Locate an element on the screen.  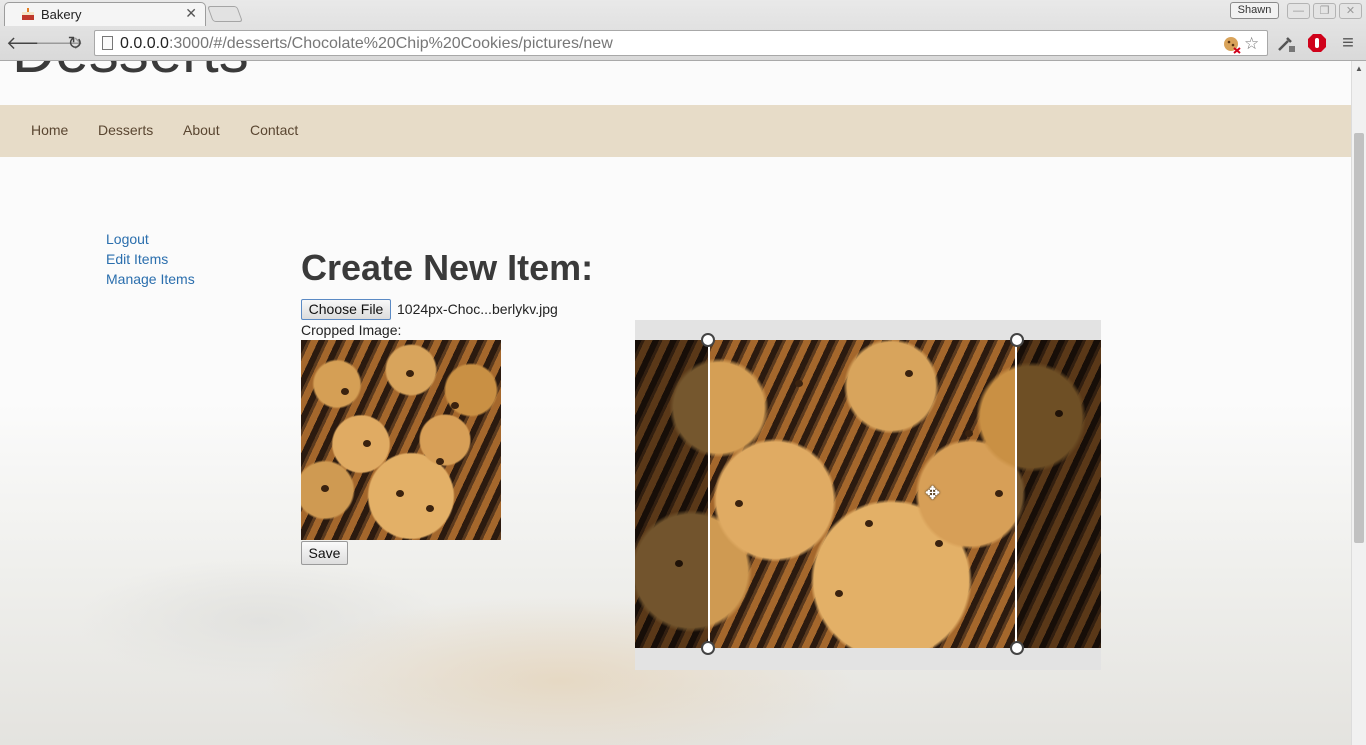
cropped-image-label: Cropped Image: is located at coordinates (351, 330).